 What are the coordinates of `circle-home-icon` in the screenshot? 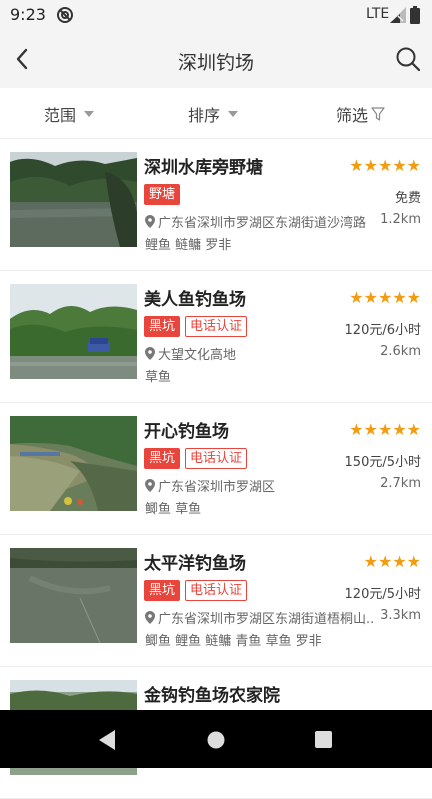 It's located at (216, 740).